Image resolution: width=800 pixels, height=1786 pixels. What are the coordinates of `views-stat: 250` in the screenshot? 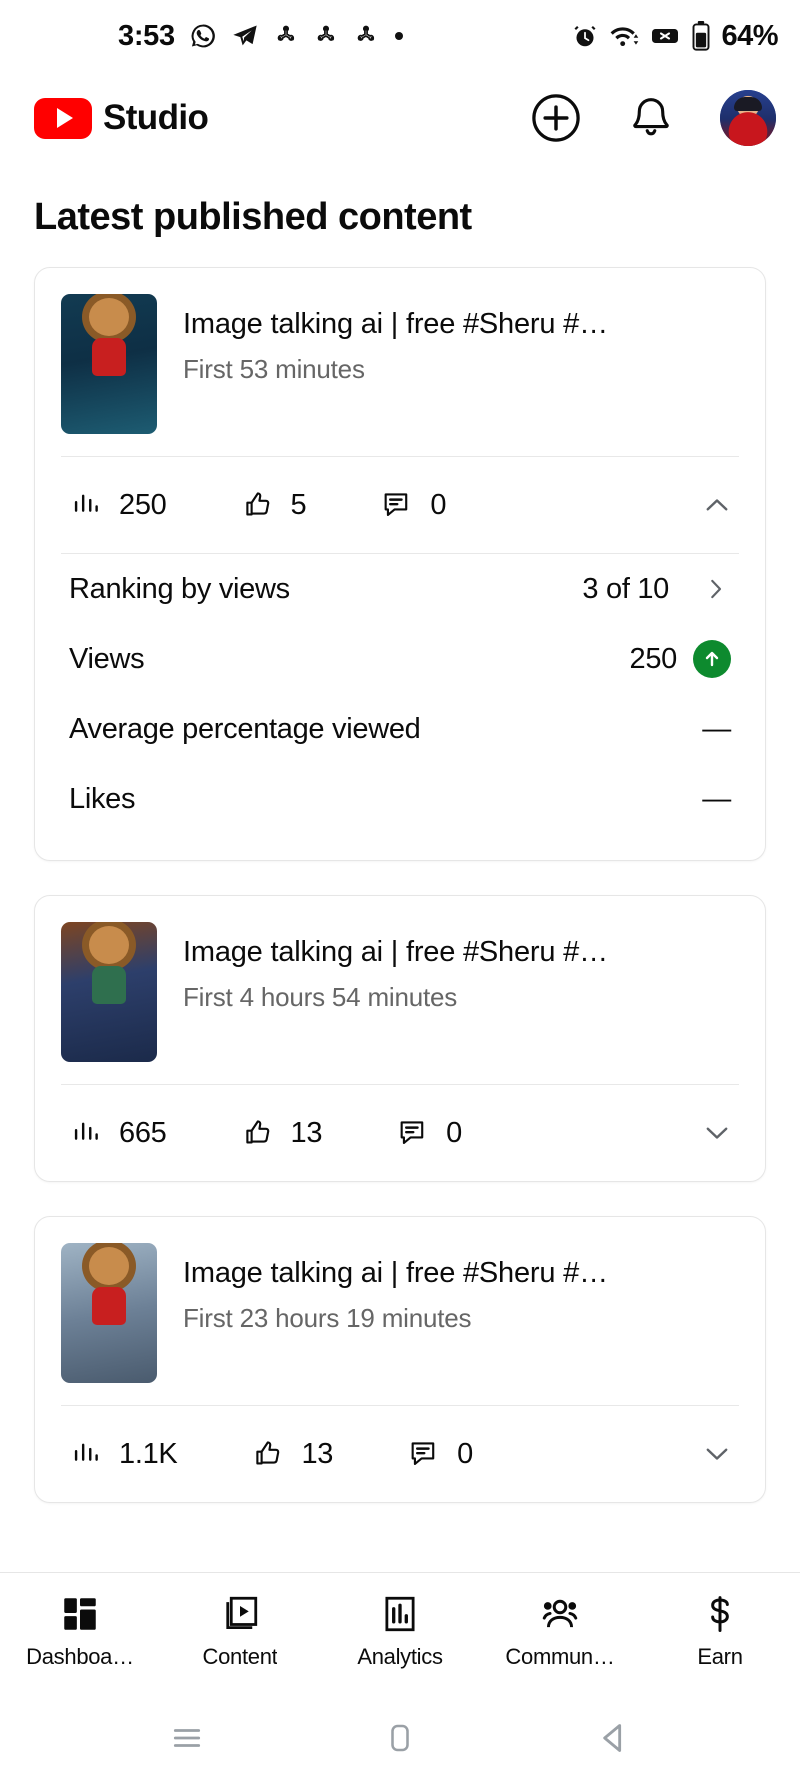 It's located at (118, 505).